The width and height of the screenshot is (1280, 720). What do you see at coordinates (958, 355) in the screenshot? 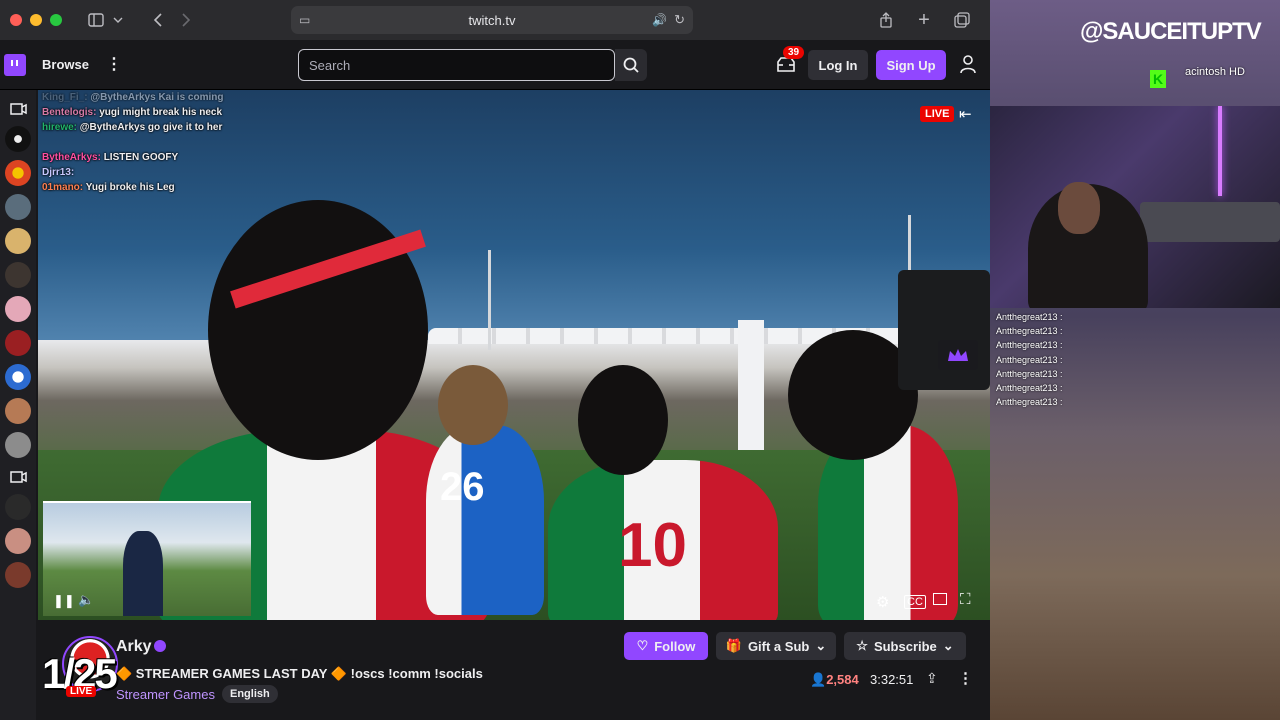
I see `crown-icon` at bounding box center [958, 355].